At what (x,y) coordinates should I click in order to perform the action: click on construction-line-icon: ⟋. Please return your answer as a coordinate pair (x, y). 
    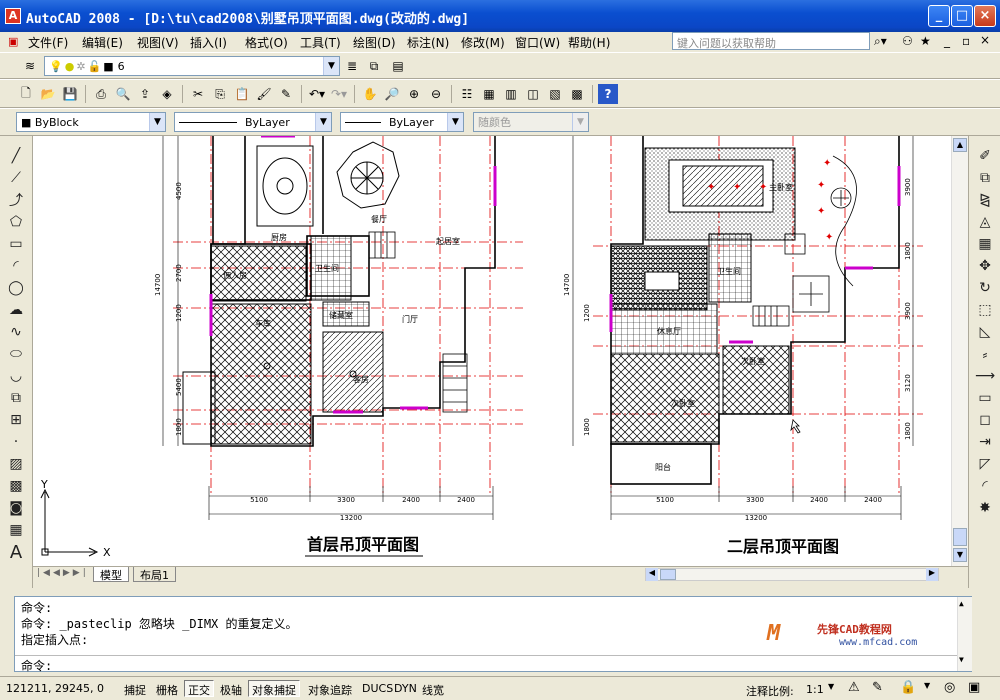
    Looking at the image, I should click on (16, 178).